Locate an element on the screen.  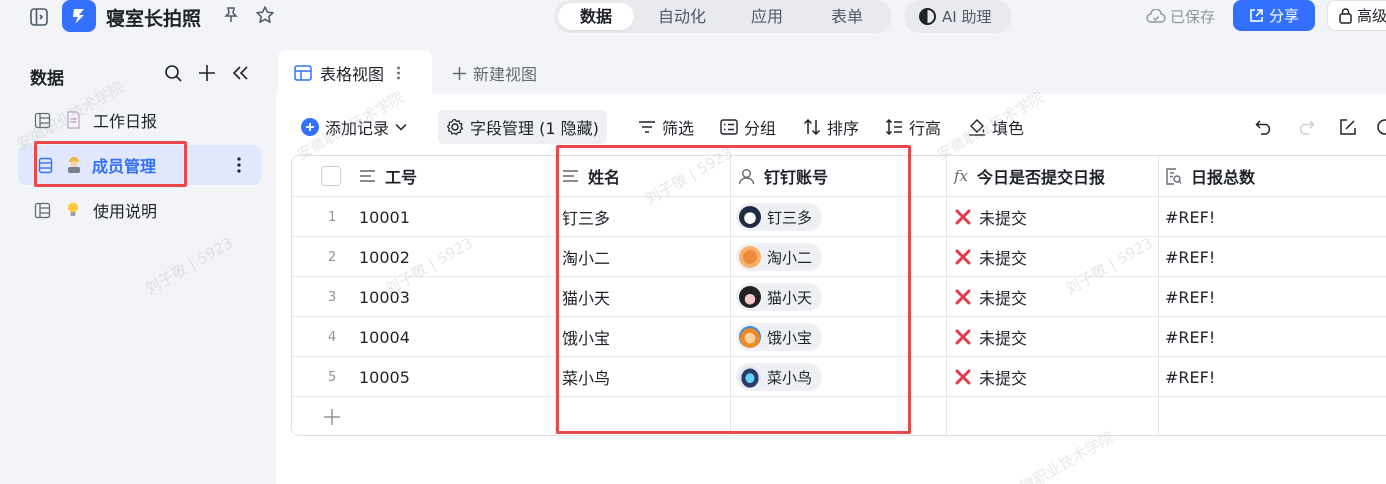
highlight-box-sidebar is located at coordinates (110, 164).